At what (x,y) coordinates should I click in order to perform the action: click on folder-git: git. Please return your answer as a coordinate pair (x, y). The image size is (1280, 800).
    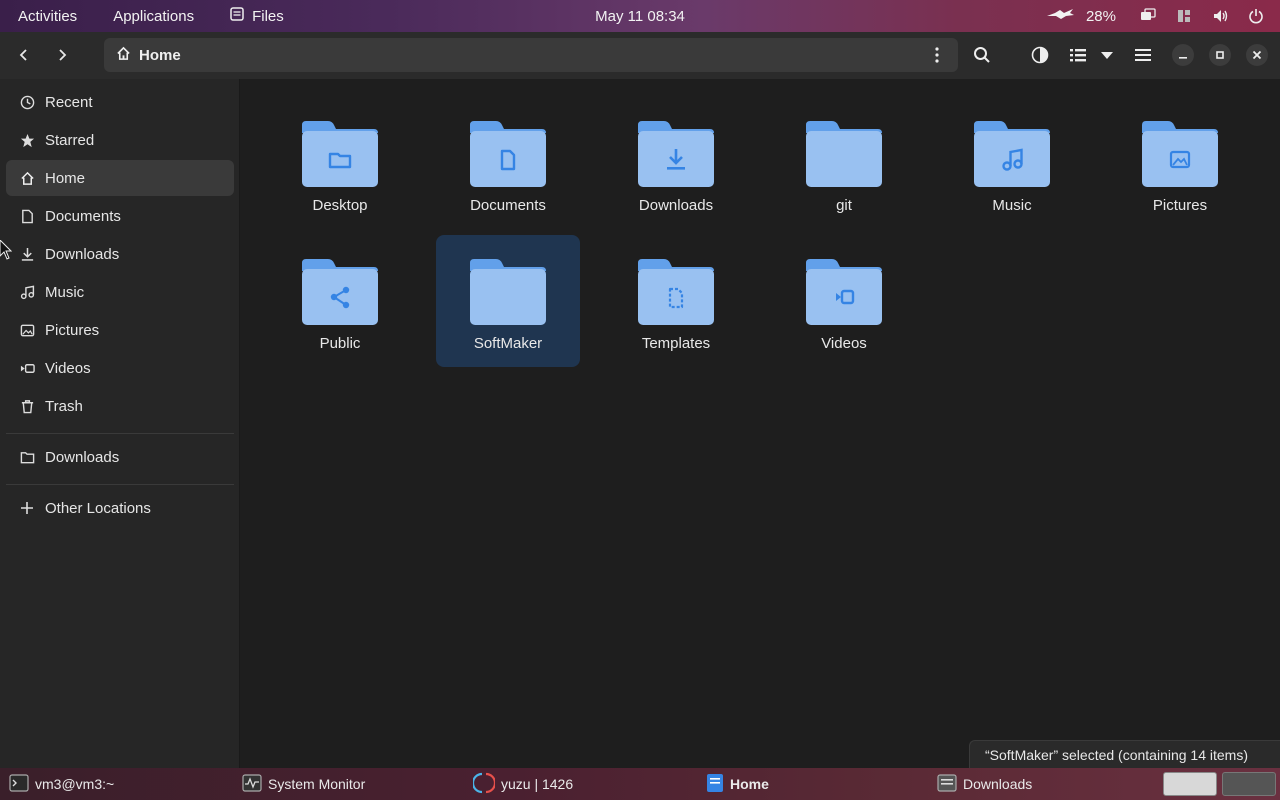
    Looking at the image, I should click on (844, 165).